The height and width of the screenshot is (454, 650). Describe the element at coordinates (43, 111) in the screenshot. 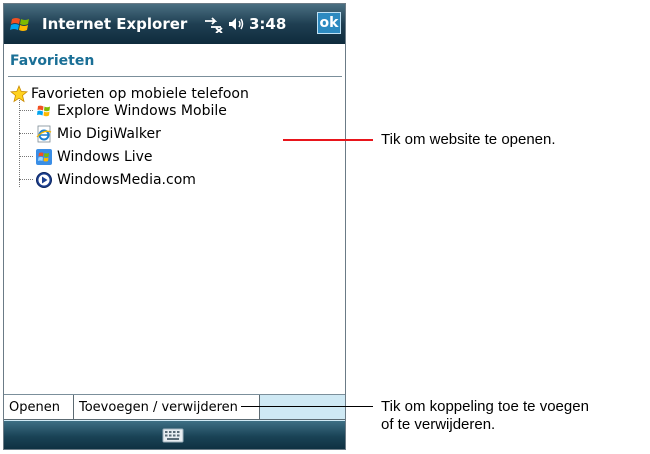

I see `windows-flag-icon` at that location.